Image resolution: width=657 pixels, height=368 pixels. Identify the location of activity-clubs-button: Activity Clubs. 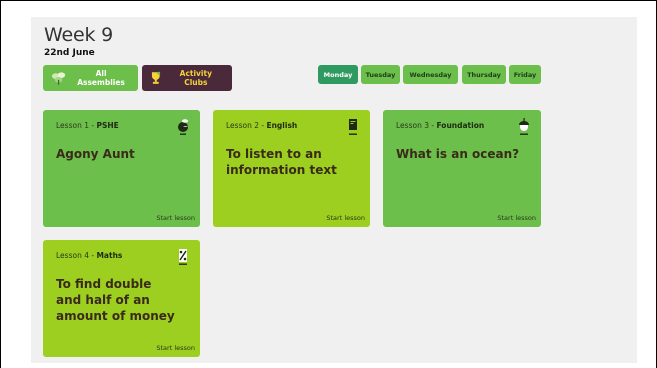
(187, 78).